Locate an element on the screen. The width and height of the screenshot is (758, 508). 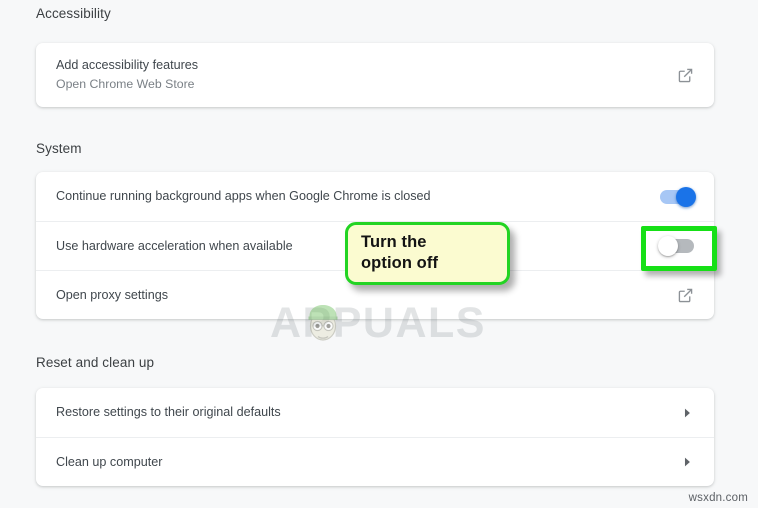
toggle-hardware-acceleration is located at coordinates (676, 246).